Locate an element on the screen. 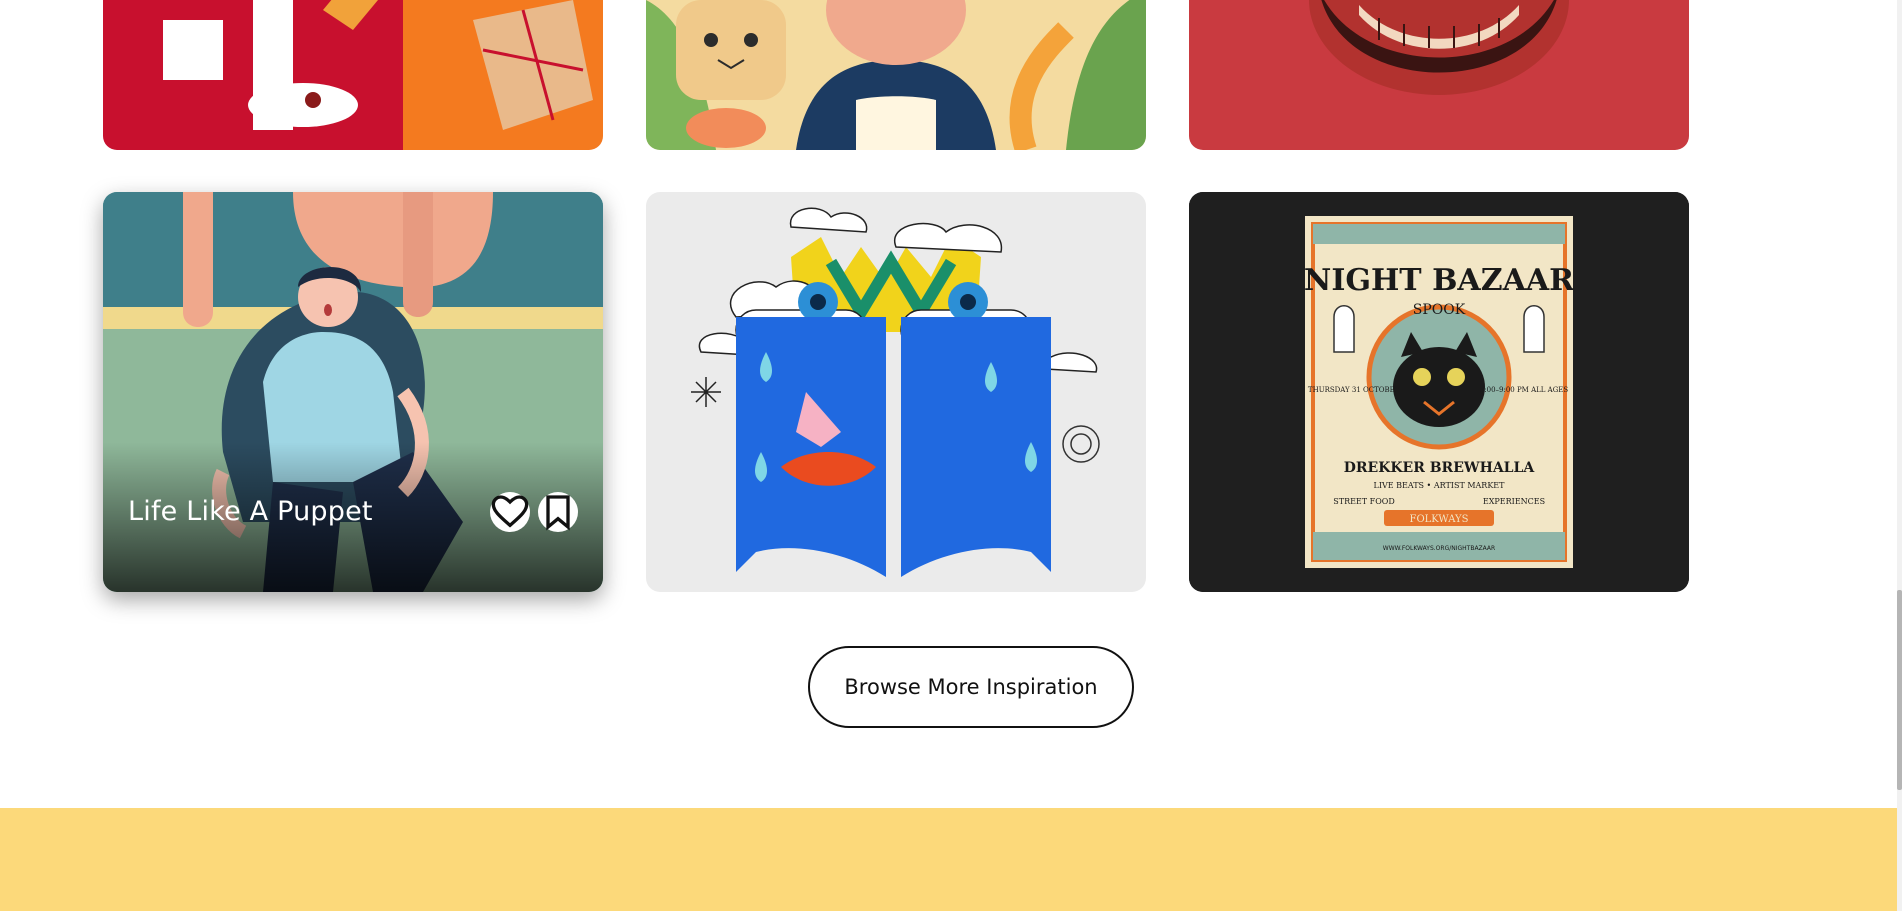  bookmark-icon is located at coordinates (558, 513).